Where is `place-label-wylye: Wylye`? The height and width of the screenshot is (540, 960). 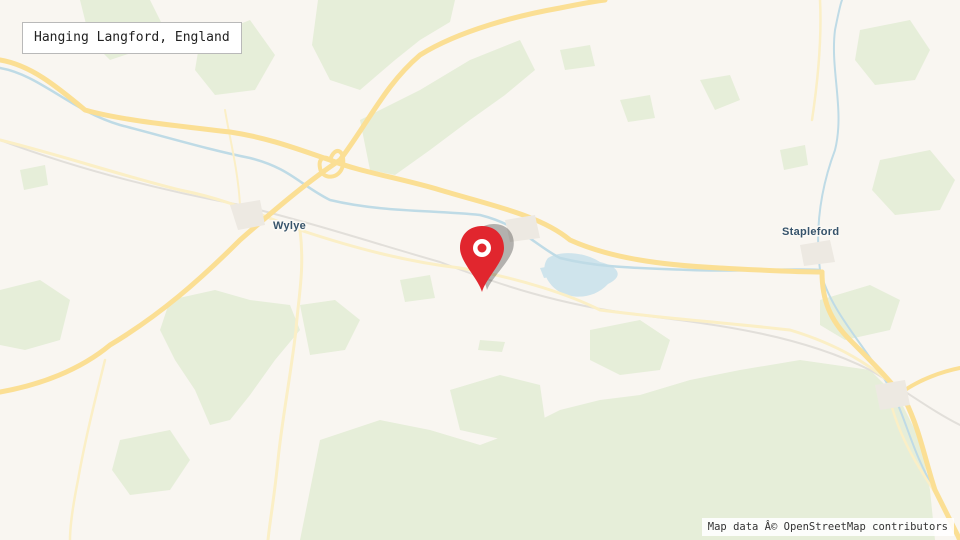
place-label-wylye: Wylye is located at coordinates (289, 226).